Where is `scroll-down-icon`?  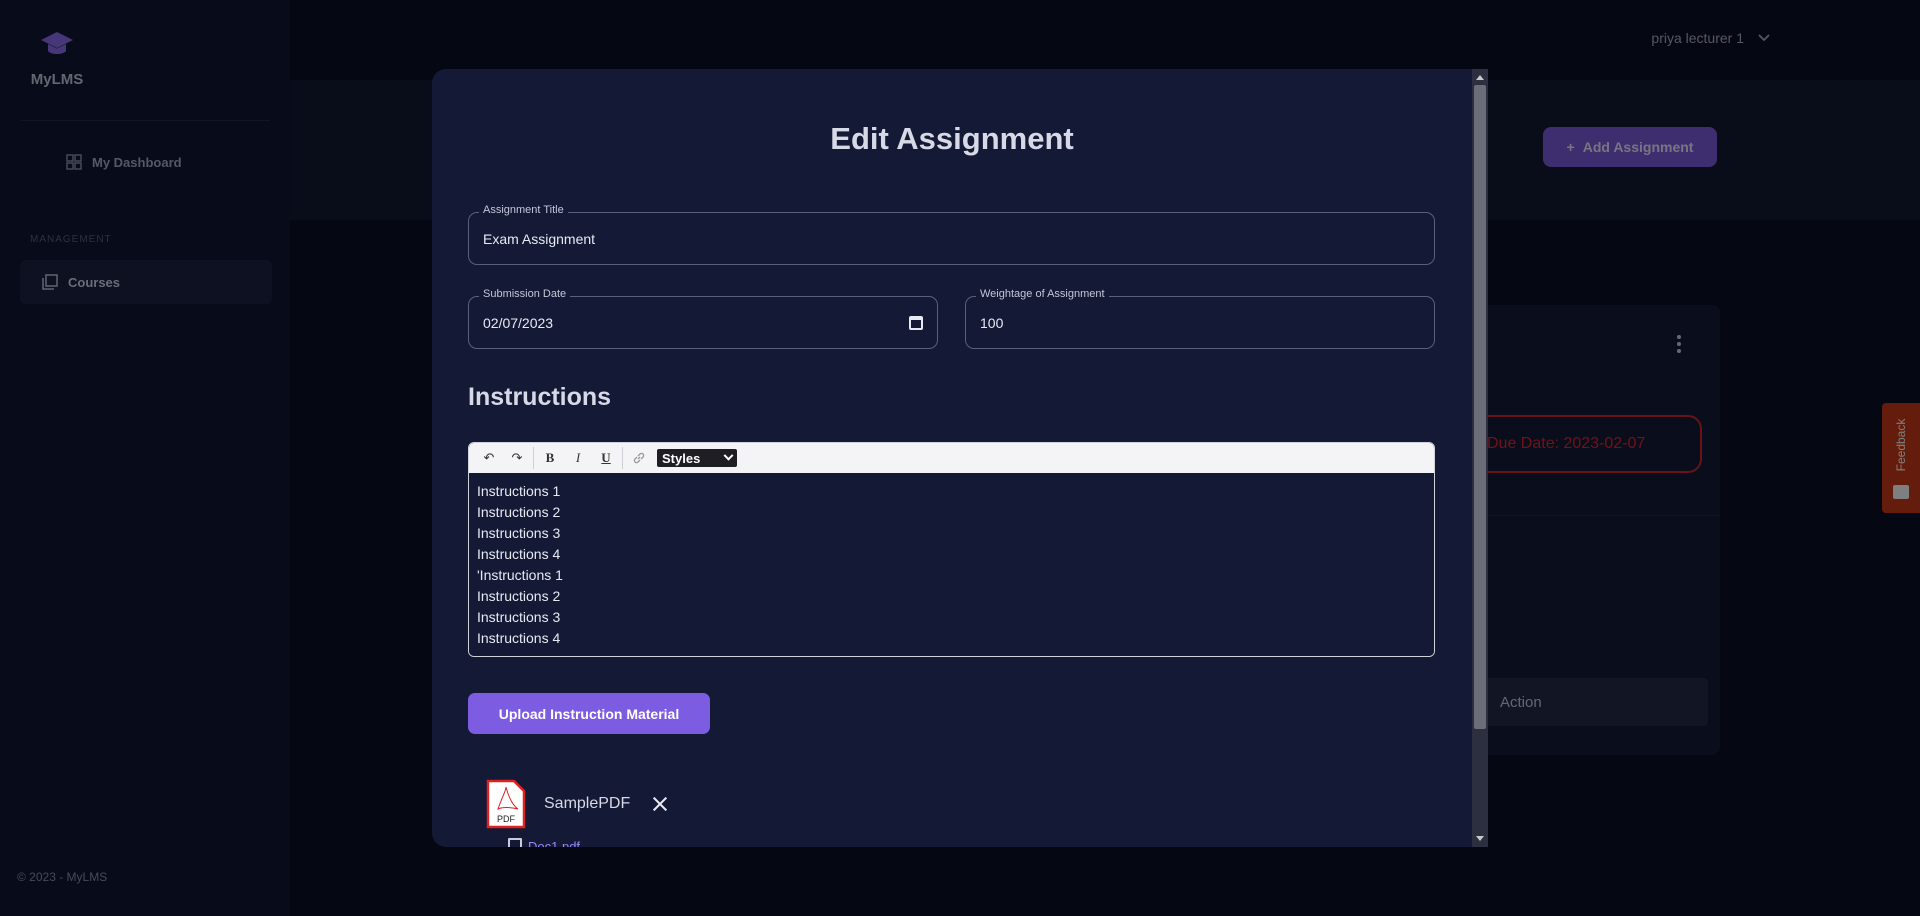 scroll-down-icon is located at coordinates (1480, 838).